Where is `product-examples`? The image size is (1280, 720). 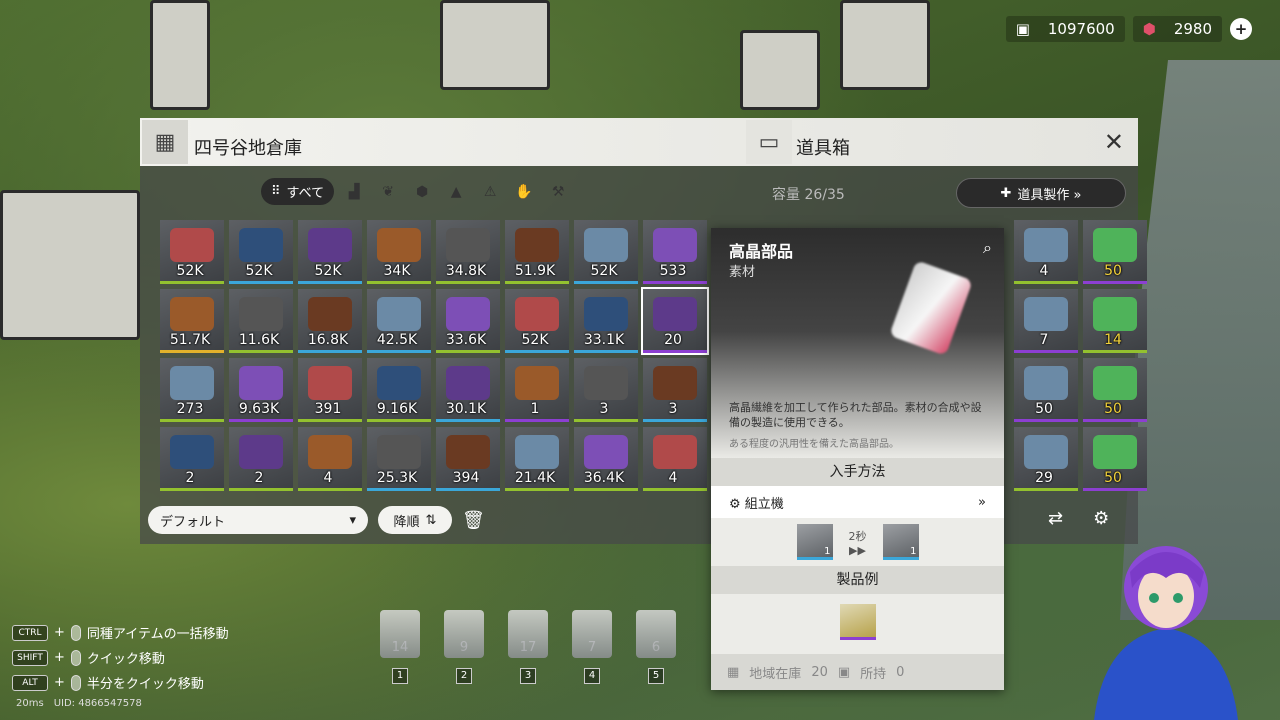 product-examples is located at coordinates (857, 622).